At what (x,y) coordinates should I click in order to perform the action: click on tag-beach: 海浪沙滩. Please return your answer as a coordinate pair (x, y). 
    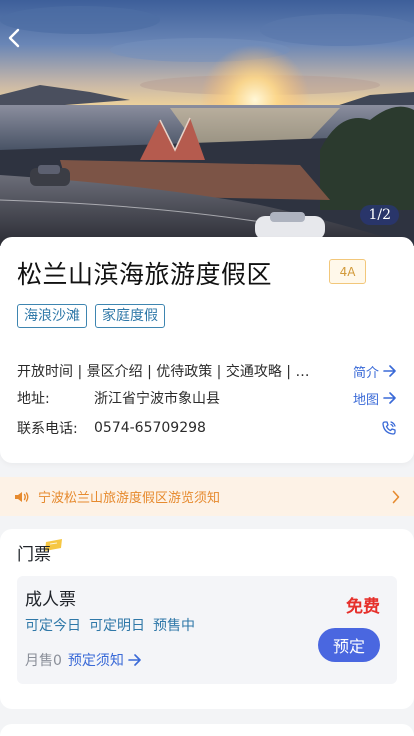
    Looking at the image, I should click on (52, 316).